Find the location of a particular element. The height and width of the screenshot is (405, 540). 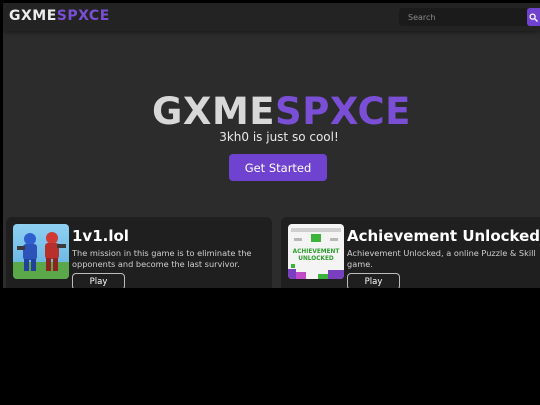

game-thumbnail-1v1lol is located at coordinates (41, 251).